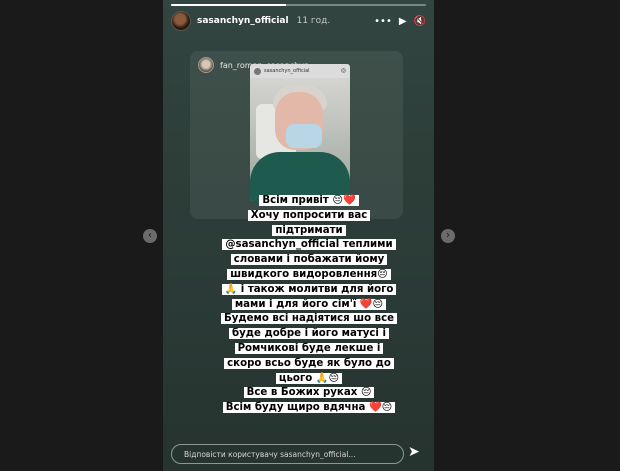  I want to click on sticker-line: Ромчикові буде лекше і, so click(309, 348).